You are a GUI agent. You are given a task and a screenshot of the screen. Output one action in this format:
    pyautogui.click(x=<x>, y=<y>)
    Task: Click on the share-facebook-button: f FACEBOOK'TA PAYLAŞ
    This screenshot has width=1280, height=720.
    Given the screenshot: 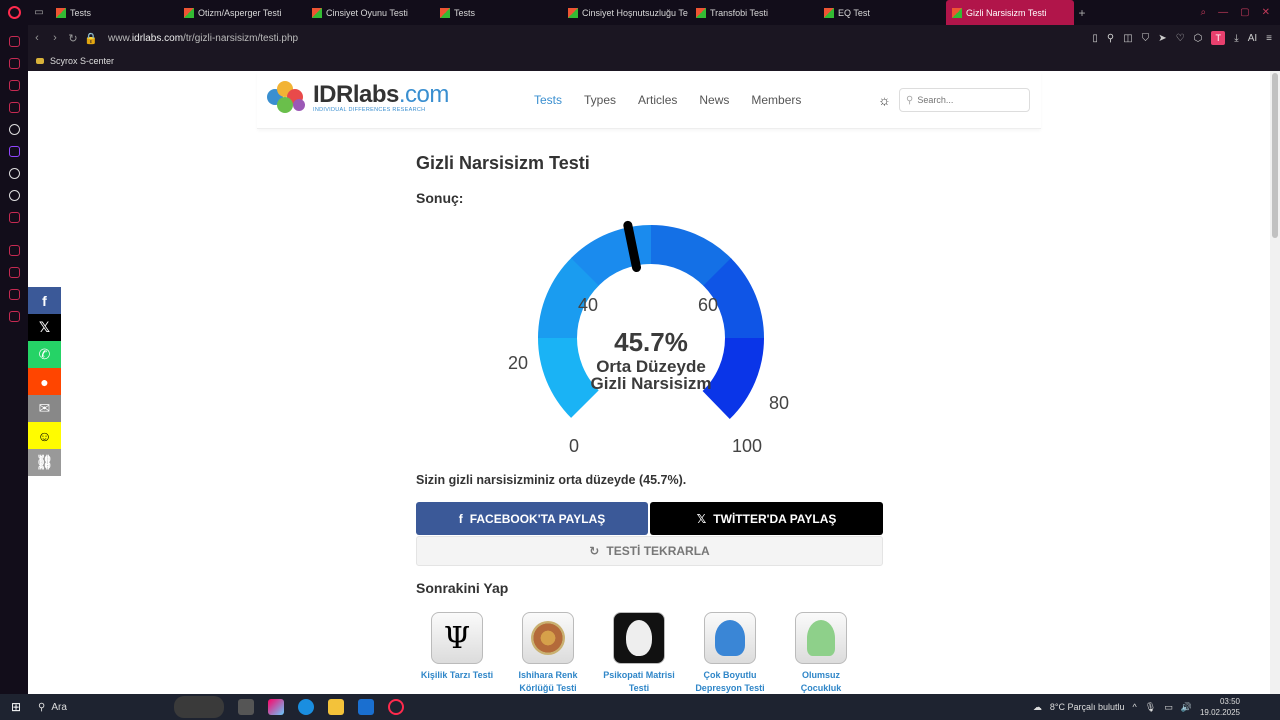 What is the action you would take?
    pyautogui.click(x=532, y=518)
    